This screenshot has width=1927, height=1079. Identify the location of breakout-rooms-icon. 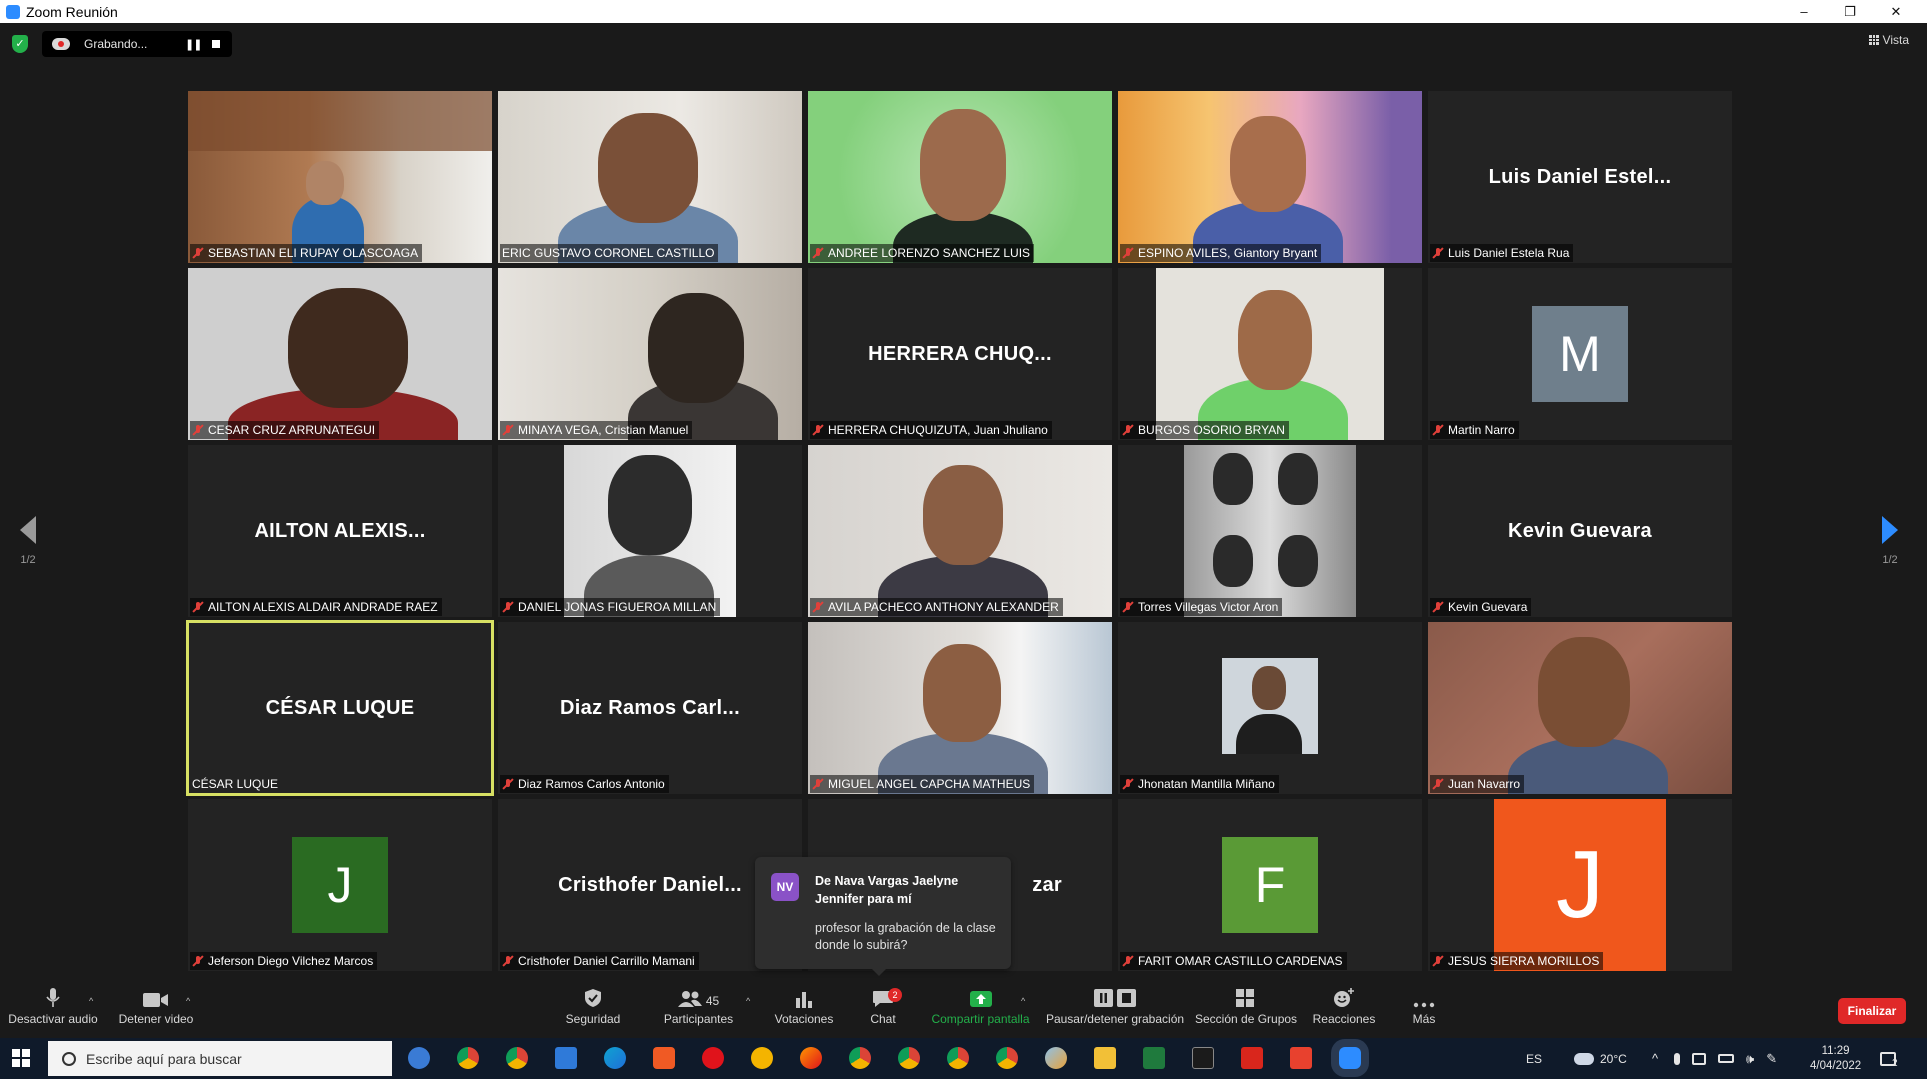
(1245, 998).